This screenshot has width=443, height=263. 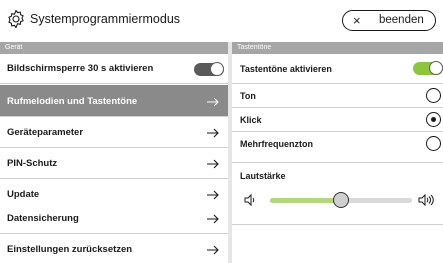 I want to click on exit-button-label: beenden, so click(x=401, y=20).